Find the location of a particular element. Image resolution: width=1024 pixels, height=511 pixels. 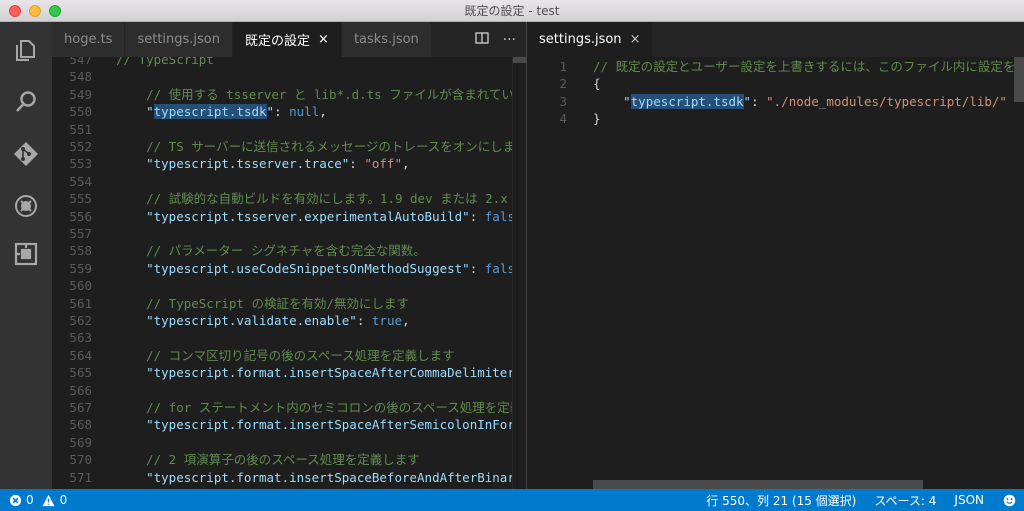

code-line: 553 "typescript.tsserver.trace": "off", is located at coordinates (289, 164).